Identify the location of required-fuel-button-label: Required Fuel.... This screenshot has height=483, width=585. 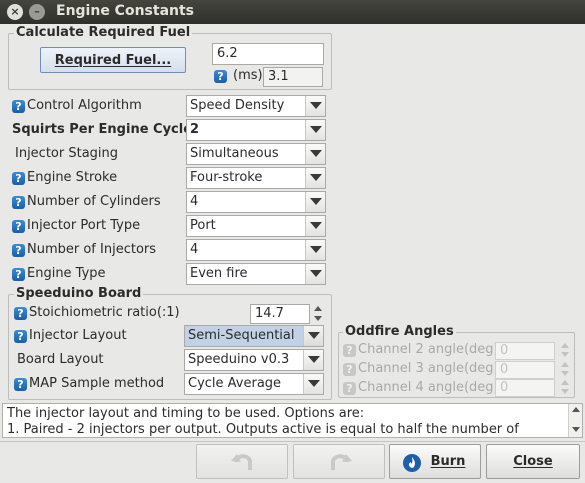
(113, 60).